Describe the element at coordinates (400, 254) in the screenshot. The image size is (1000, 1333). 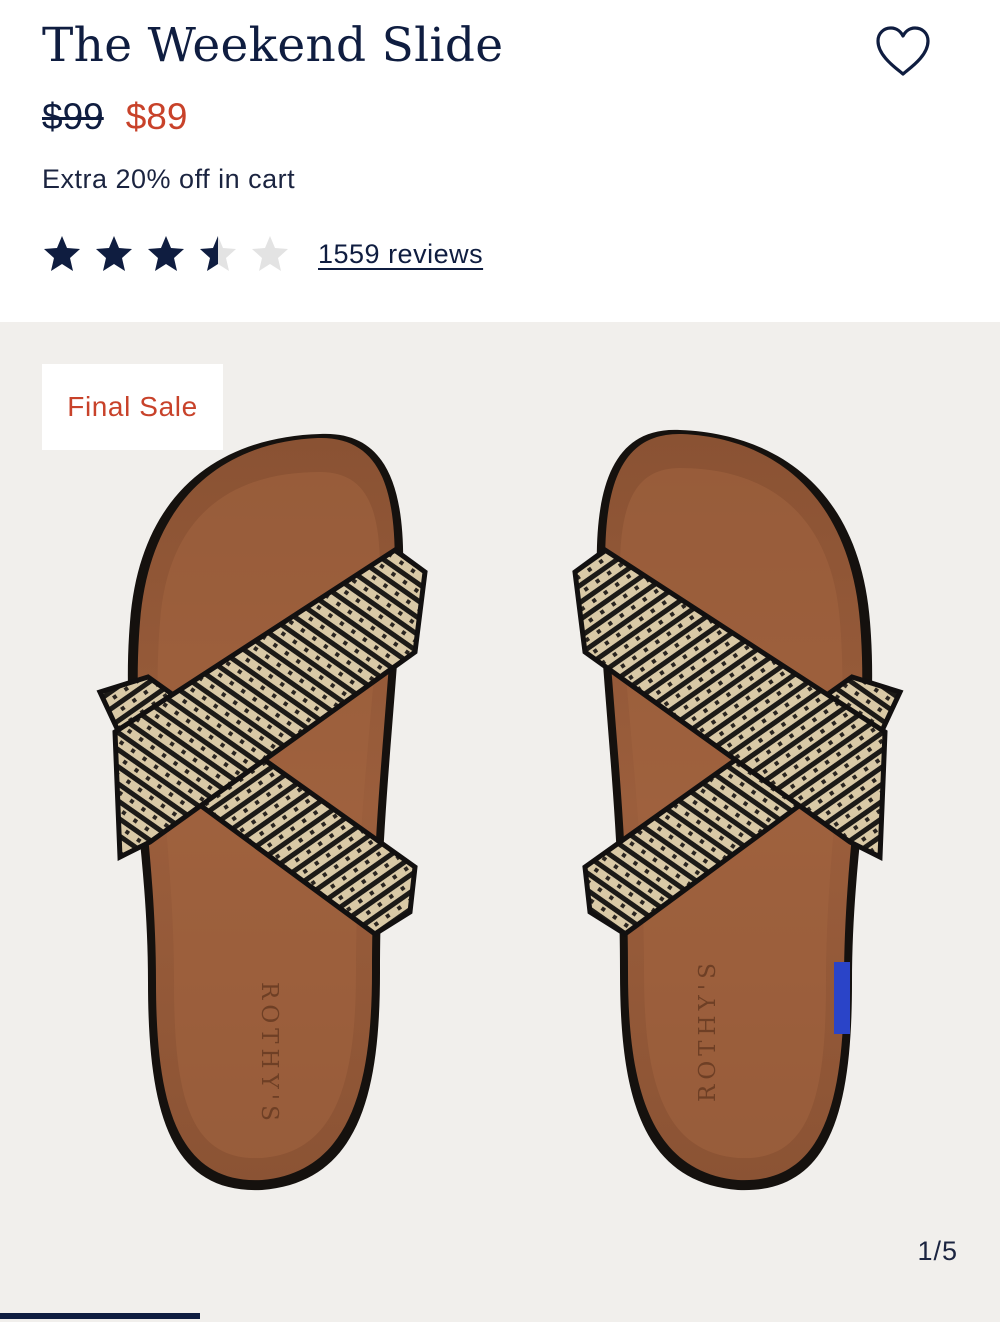
I see `reviews-link: 1559 reviews` at that location.